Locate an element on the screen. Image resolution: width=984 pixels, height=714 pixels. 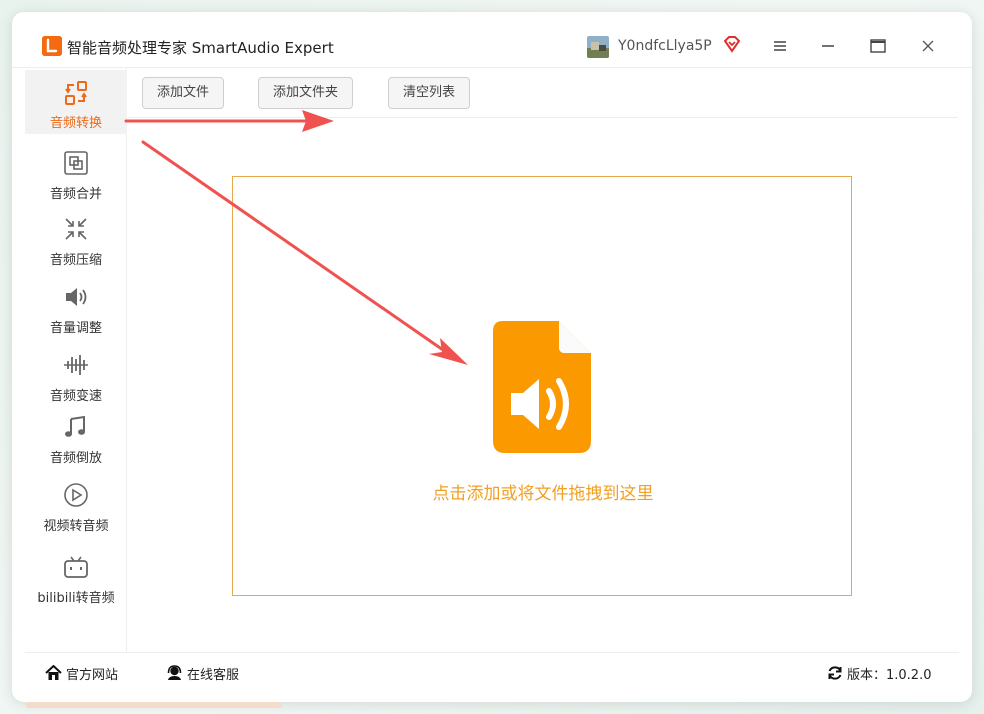
minimize-button is located at coordinates (828, 46).